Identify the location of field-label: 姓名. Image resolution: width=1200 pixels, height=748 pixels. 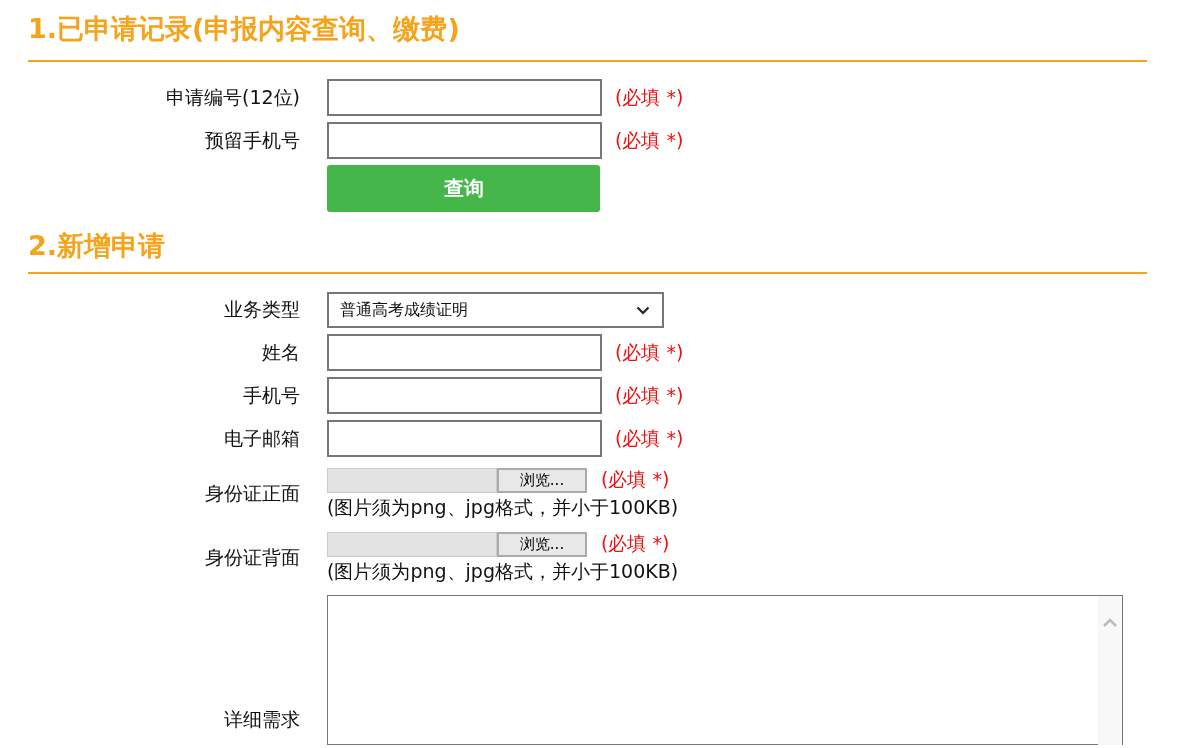
(280, 352).